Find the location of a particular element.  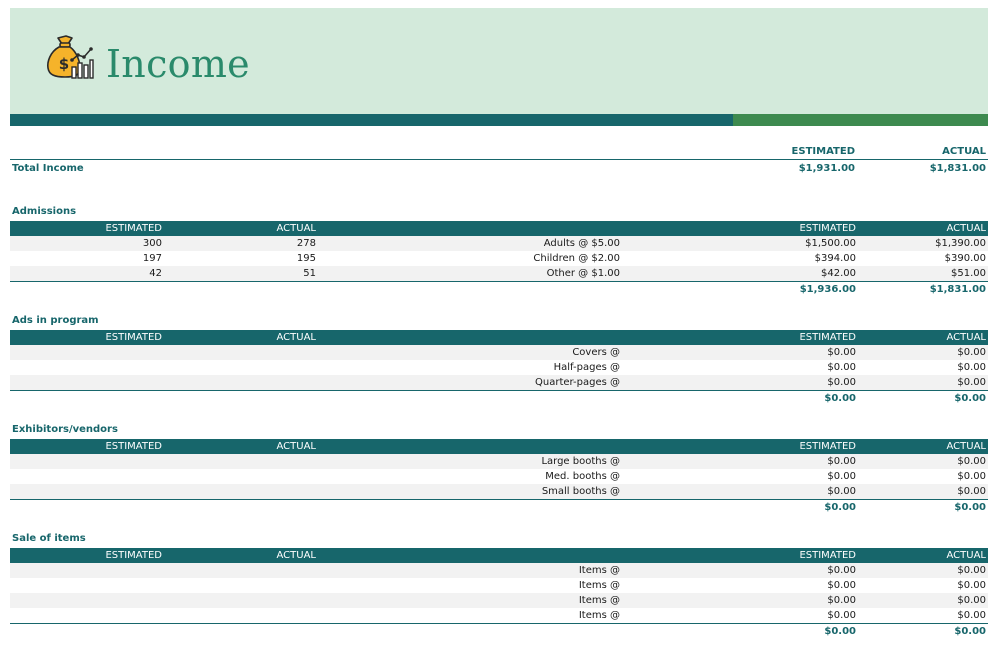

accent-bar-teal is located at coordinates (371, 120).